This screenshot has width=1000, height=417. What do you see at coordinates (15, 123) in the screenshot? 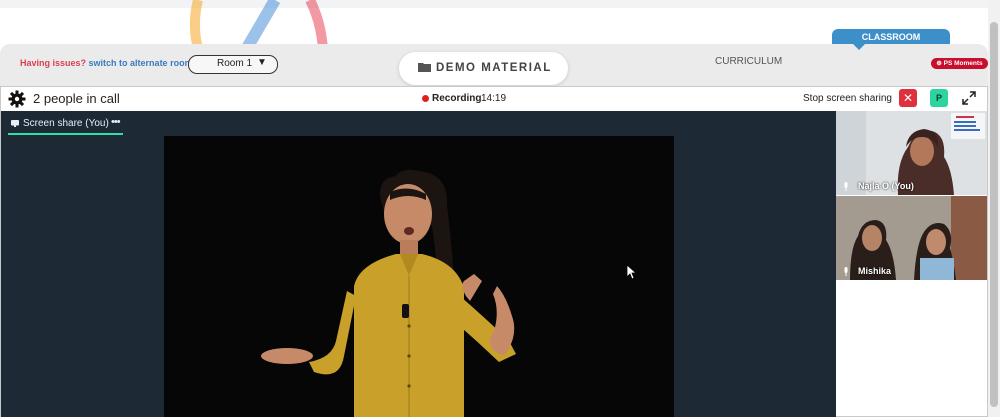
I see `screen-share-icon` at bounding box center [15, 123].